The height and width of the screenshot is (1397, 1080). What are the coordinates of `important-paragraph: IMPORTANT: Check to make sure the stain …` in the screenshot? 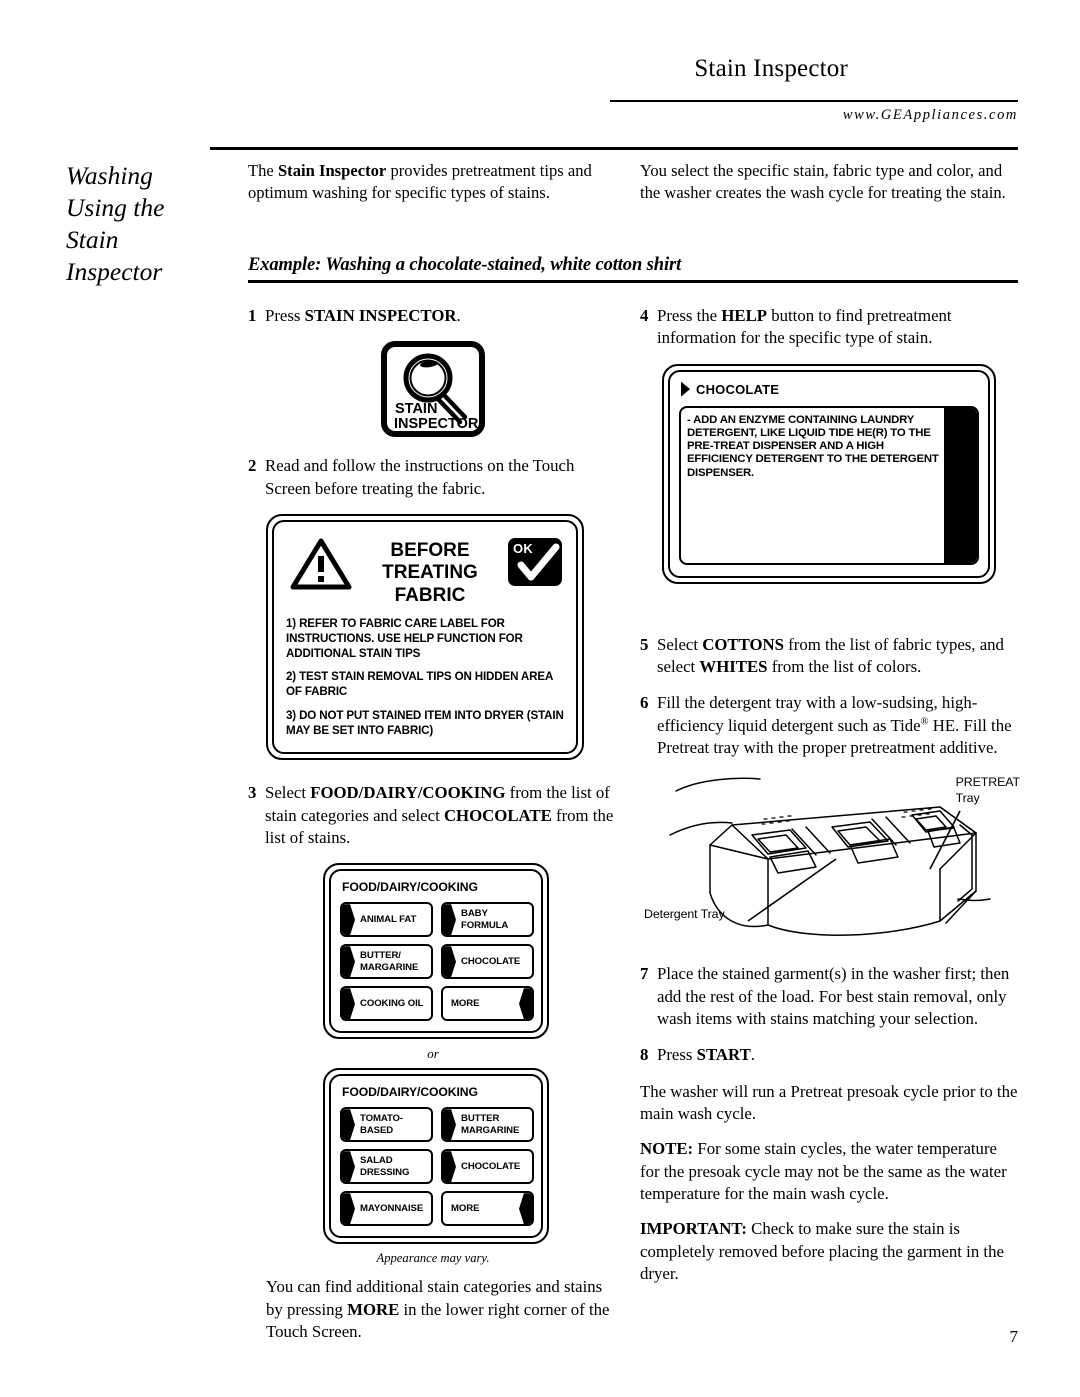 It's located at (829, 1251).